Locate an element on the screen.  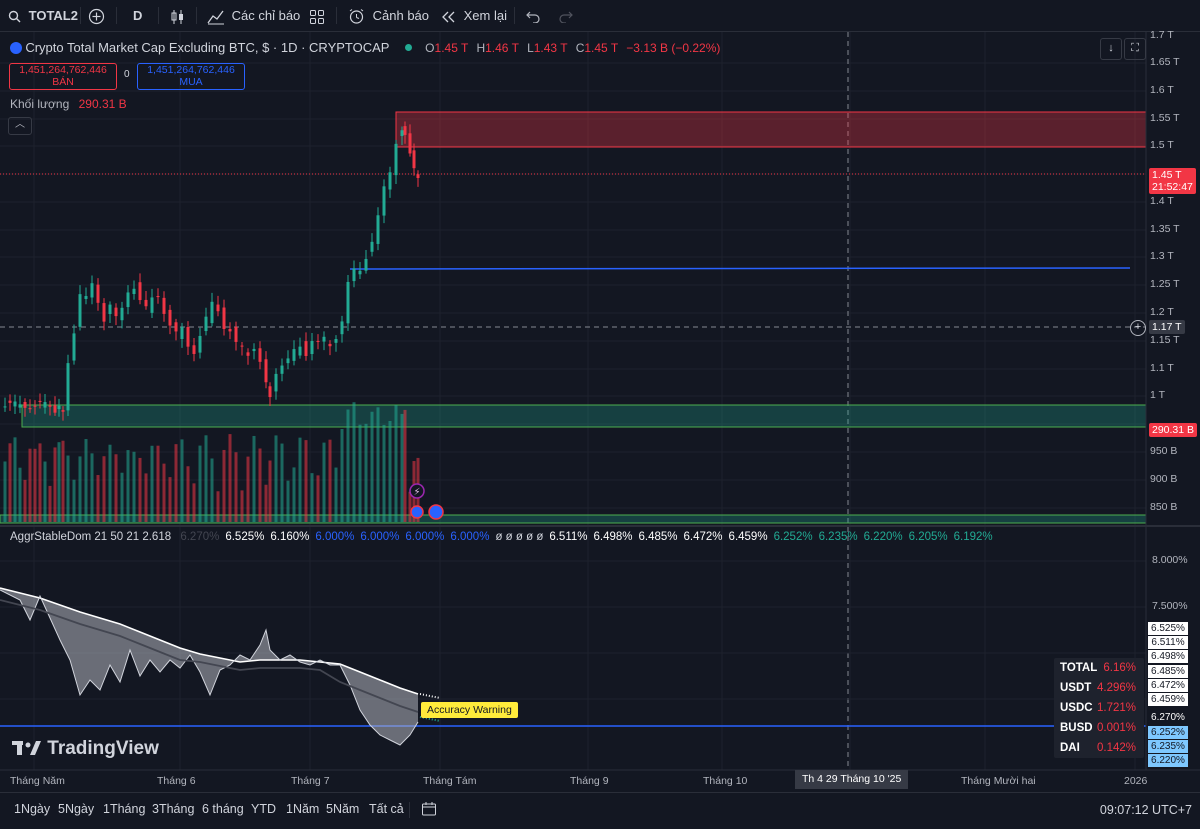
stablecoin-name: USDT is located at coordinates (1076, 688).